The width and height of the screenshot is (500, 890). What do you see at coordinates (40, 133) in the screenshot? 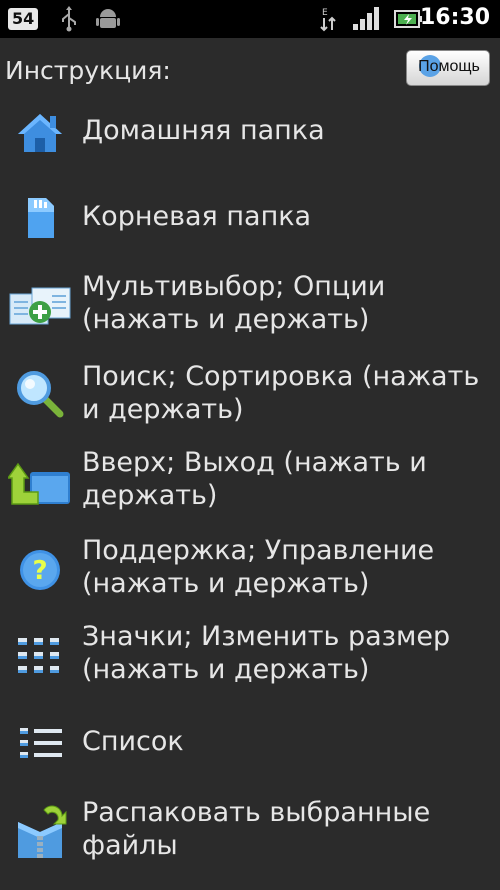
I see `home-icon` at bounding box center [40, 133].